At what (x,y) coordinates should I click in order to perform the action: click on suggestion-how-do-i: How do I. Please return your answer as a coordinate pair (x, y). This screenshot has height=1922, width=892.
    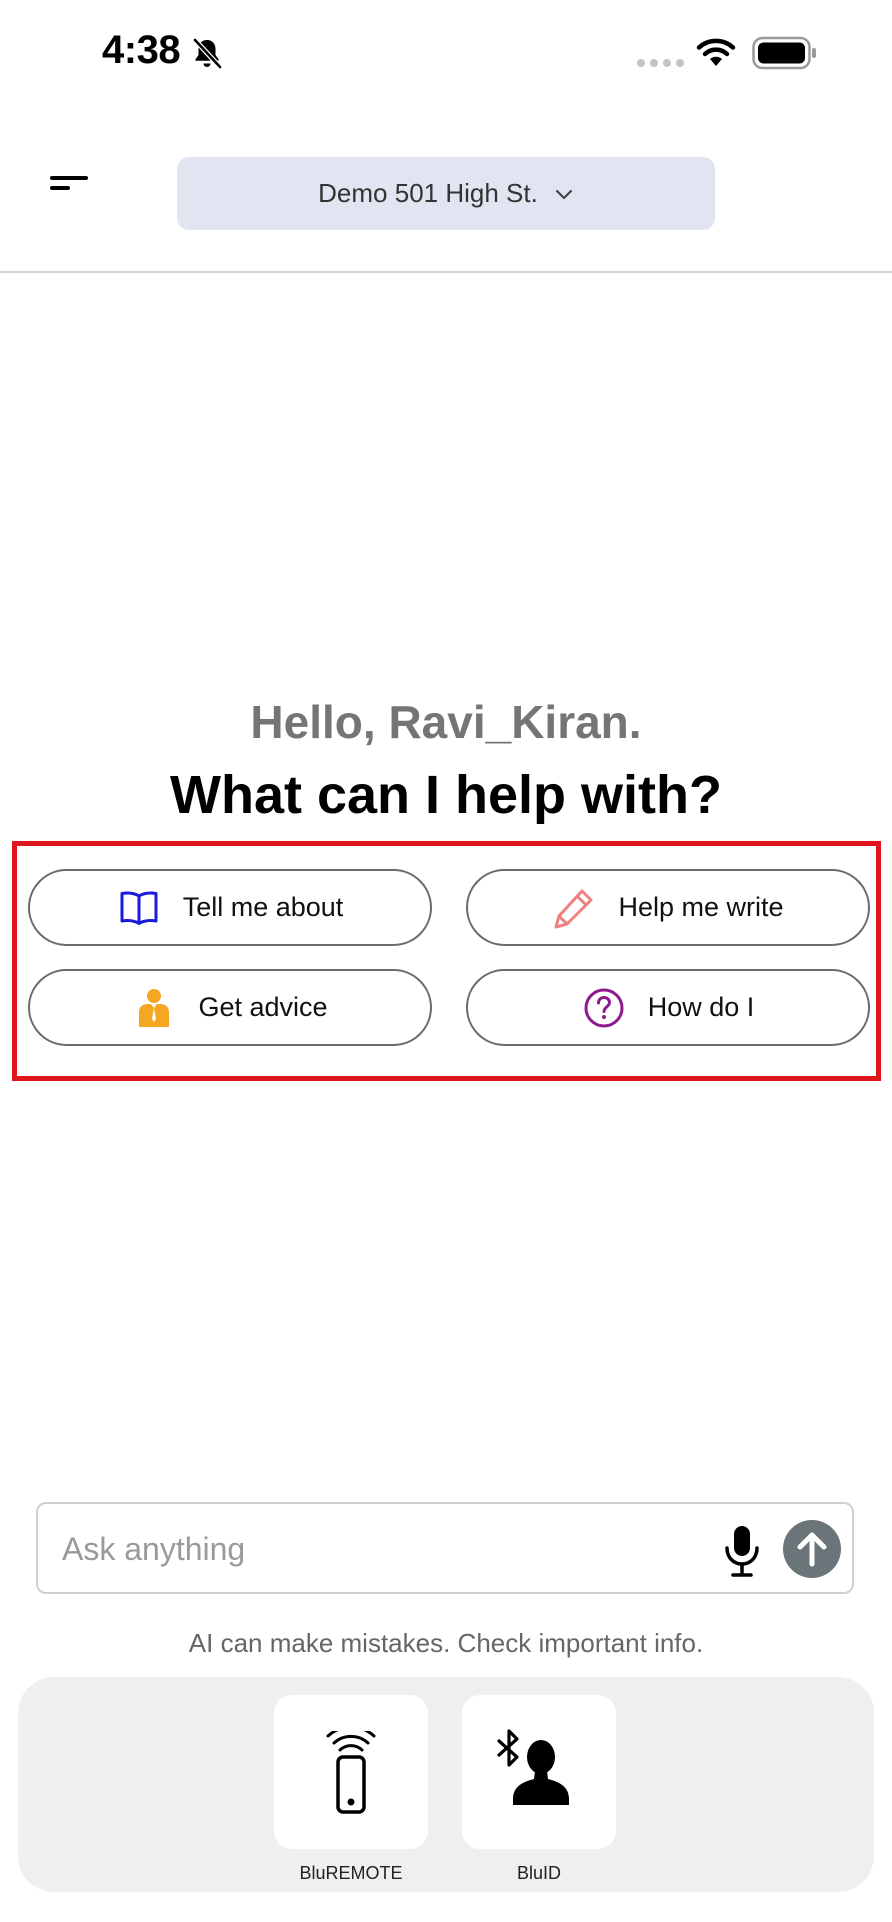
    Looking at the image, I should click on (668, 1007).